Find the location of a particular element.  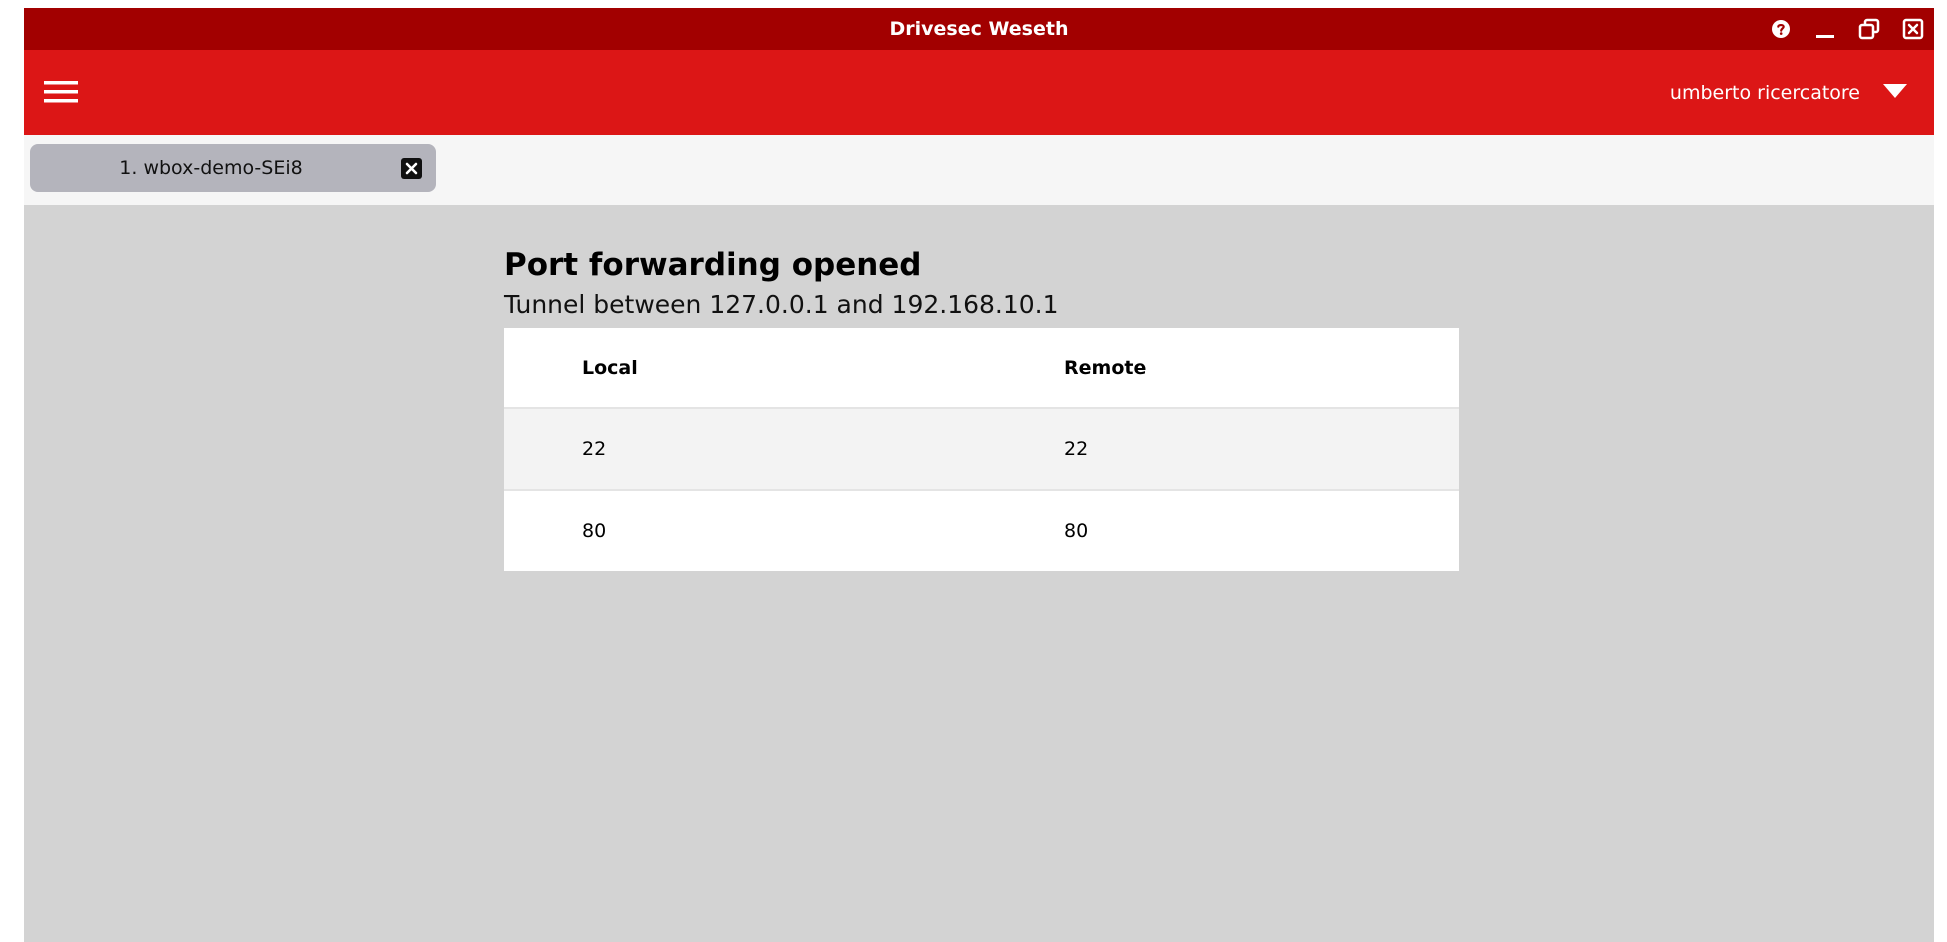

table-row: 22 22 is located at coordinates (981, 449).